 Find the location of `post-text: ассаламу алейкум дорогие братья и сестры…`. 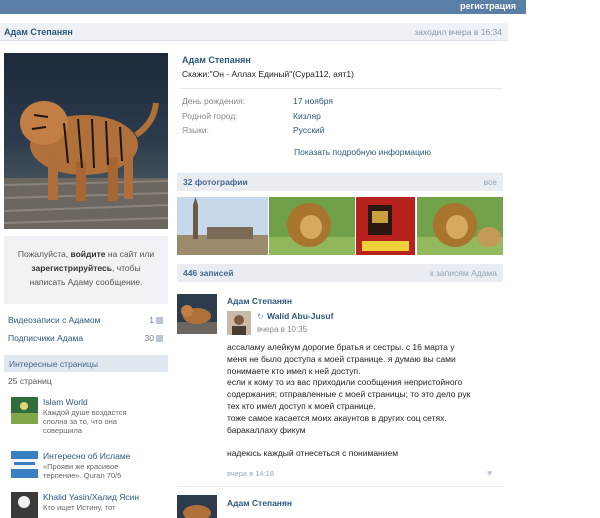

post-text: ассаламу алейкум дорогие братья и сестры… is located at coordinates (362, 401).